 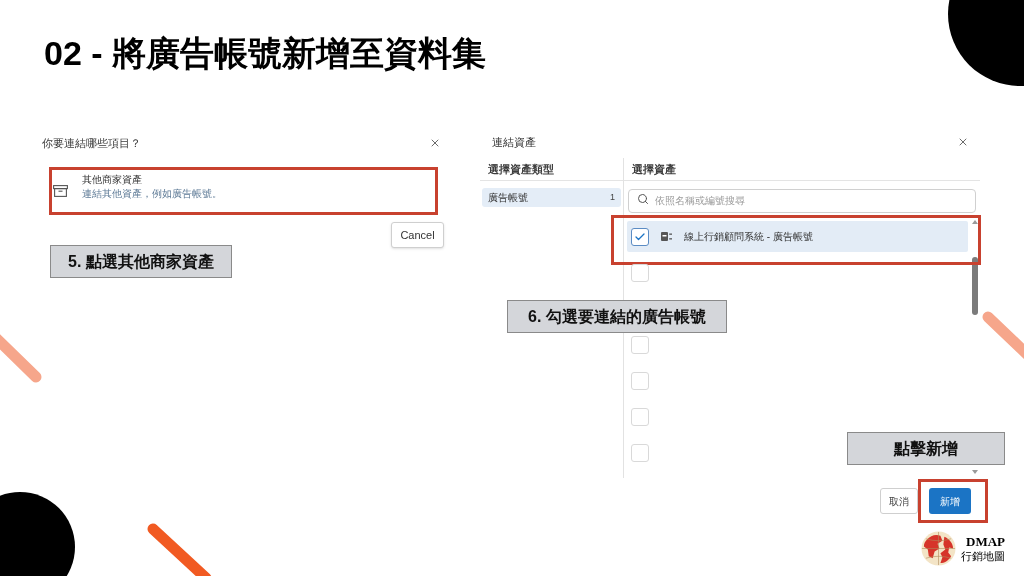 What do you see at coordinates (802, 200) in the screenshot?
I see `search-field: 依照名稱或編號搜尋` at bounding box center [802, 200].